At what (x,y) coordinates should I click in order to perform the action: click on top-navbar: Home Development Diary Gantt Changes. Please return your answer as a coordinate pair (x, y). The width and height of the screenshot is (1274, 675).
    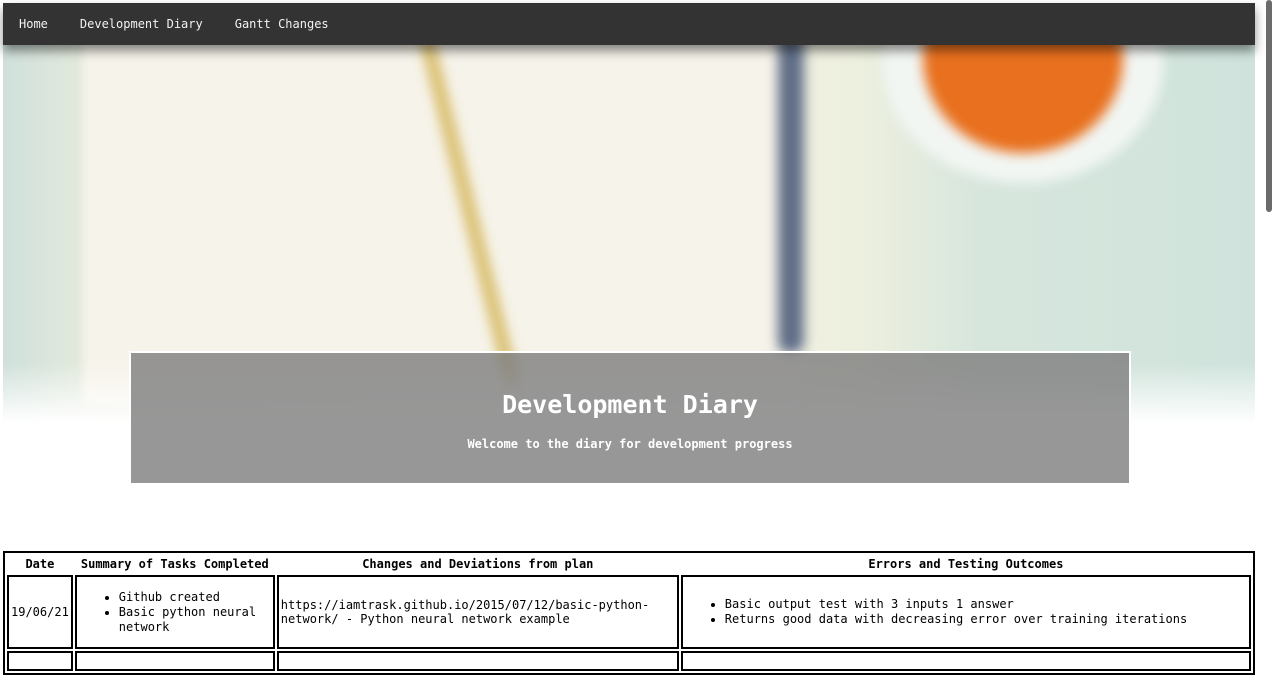
    Looking at the image, I should click on (629, 24).